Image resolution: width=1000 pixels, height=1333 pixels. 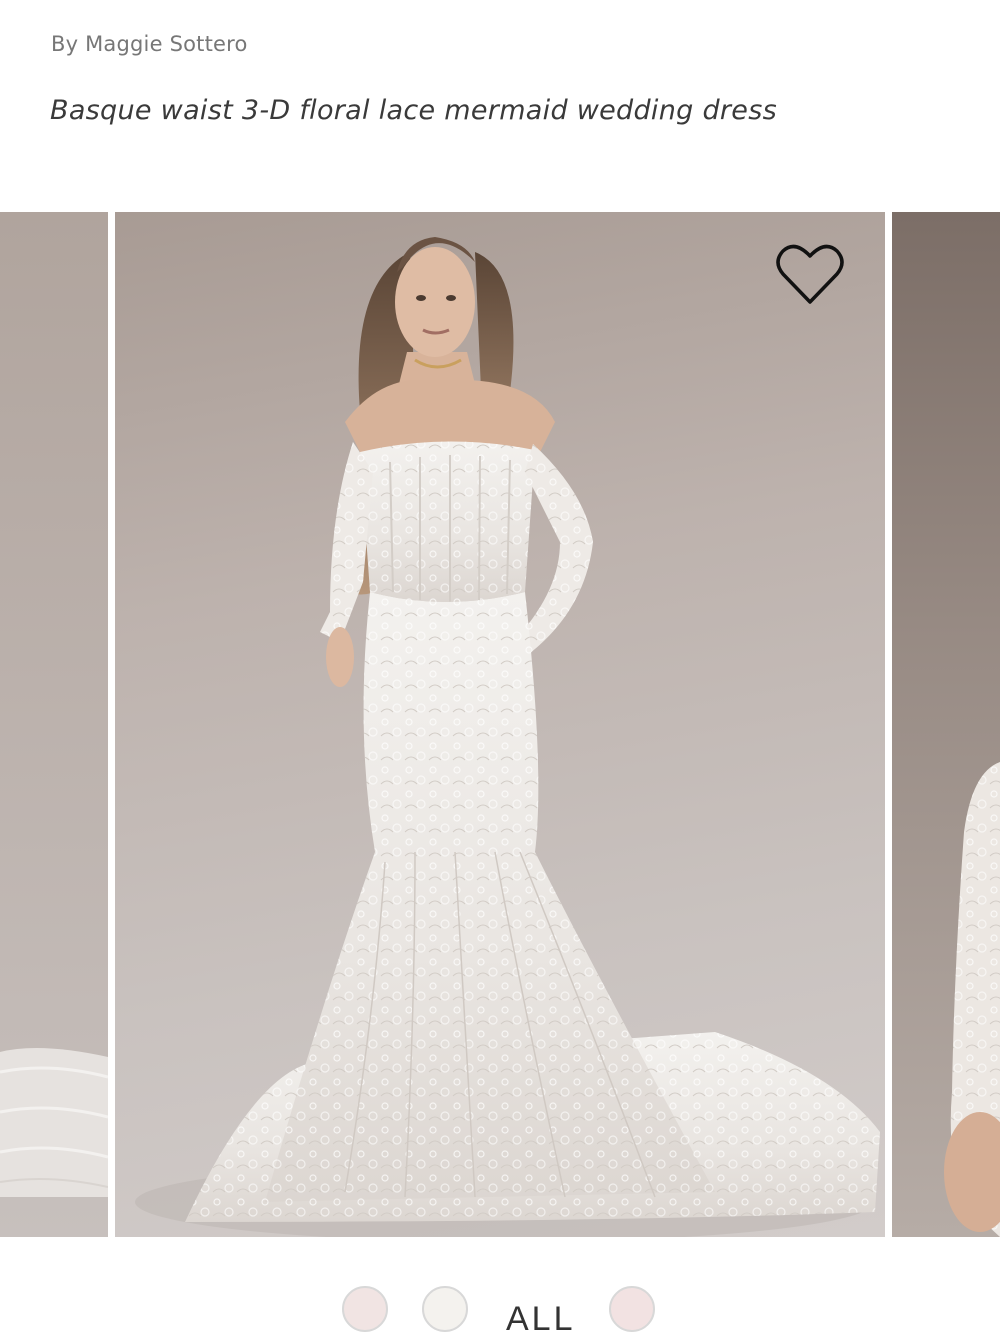 I want to click on product-designer: By Maggie Sottero, so click(x=149, y=44).